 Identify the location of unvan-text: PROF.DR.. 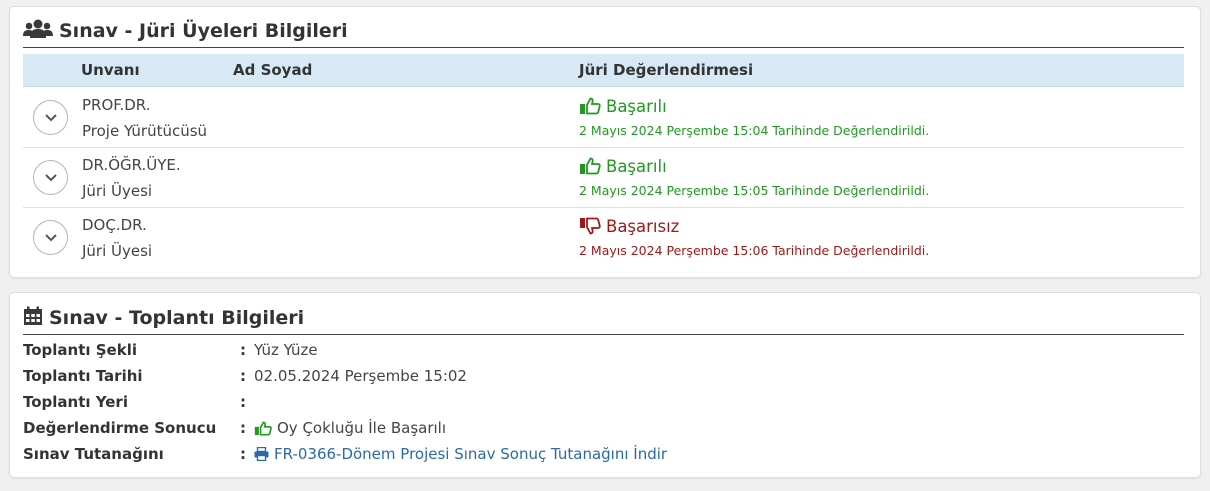
(116, 105).